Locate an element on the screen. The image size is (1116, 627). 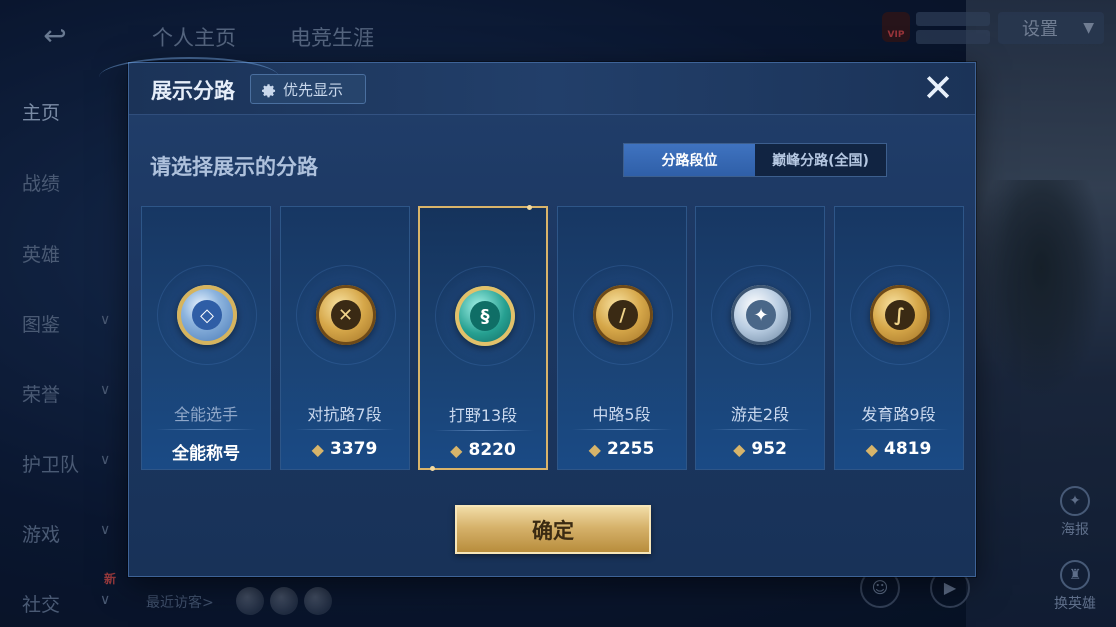
lane-card: § 打野13段 ◆ 8220 is located at coordinates (483, 338).